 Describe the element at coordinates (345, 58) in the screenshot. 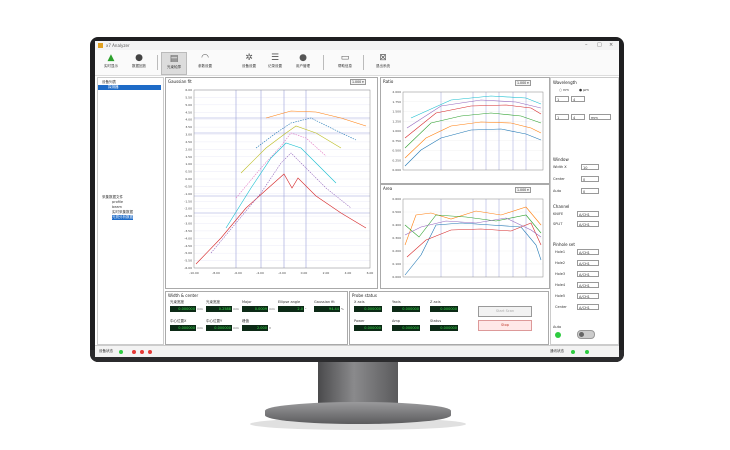

I see `help-icon: ▭` at that location.